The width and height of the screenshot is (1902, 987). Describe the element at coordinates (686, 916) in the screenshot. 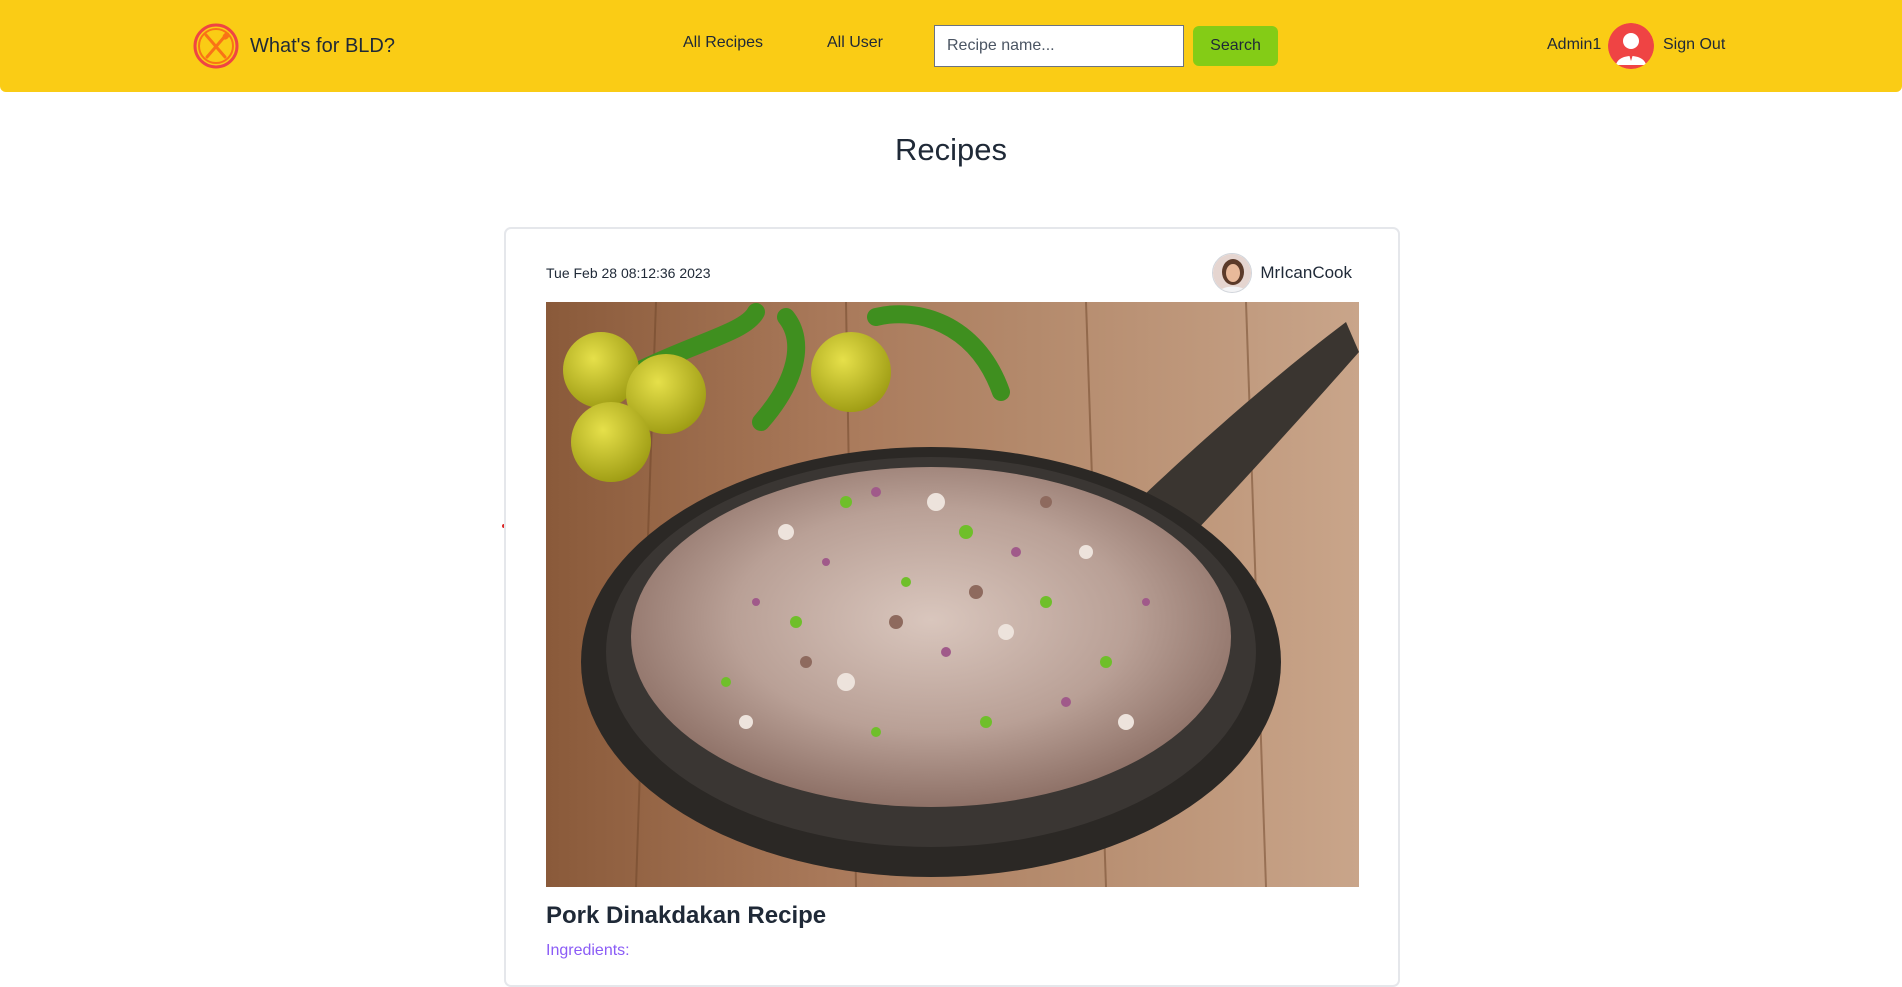

I see `recipe-title: Pork Dinakdakan Recipe` at that location.